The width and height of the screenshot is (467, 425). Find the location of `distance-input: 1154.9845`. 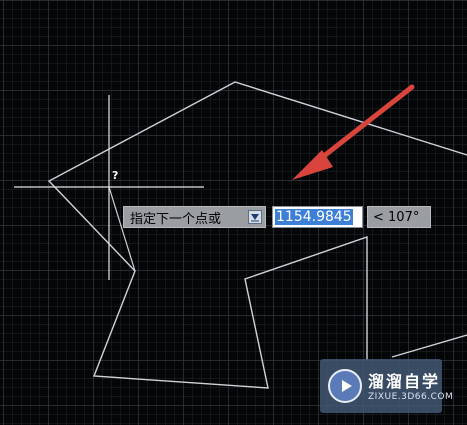

distance-input: 1154.9845 is located at coordinates (317, 217).